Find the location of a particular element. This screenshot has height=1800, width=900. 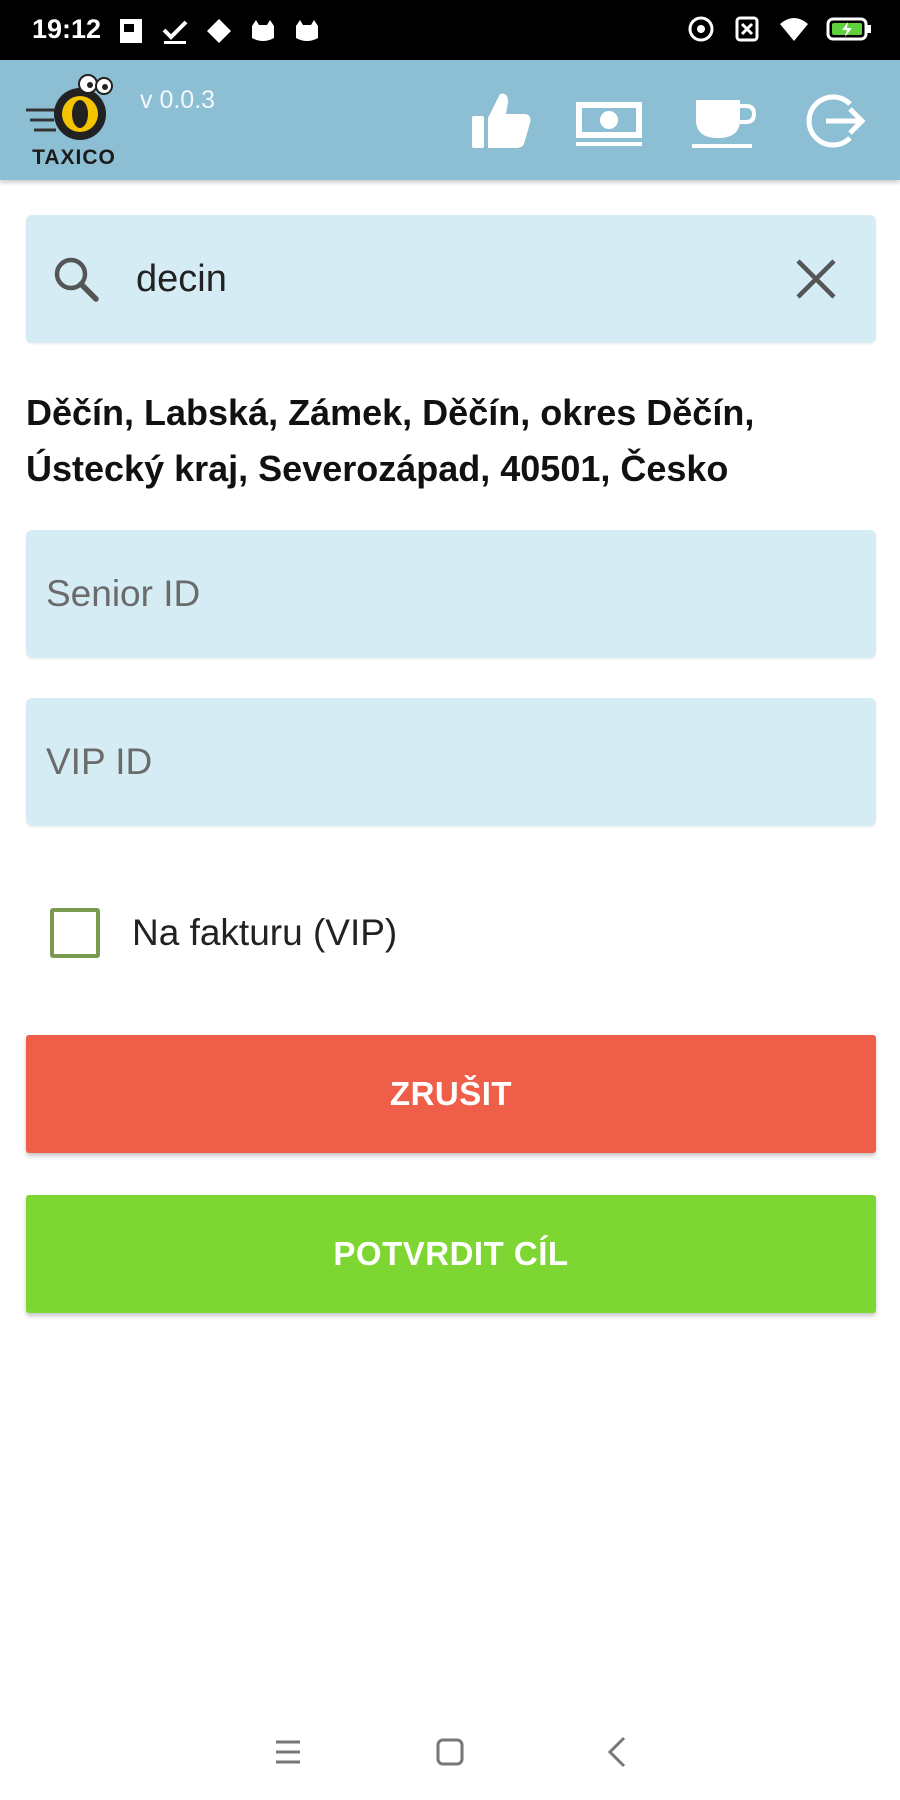

diamond-icon is located at coordinates (219, 31).